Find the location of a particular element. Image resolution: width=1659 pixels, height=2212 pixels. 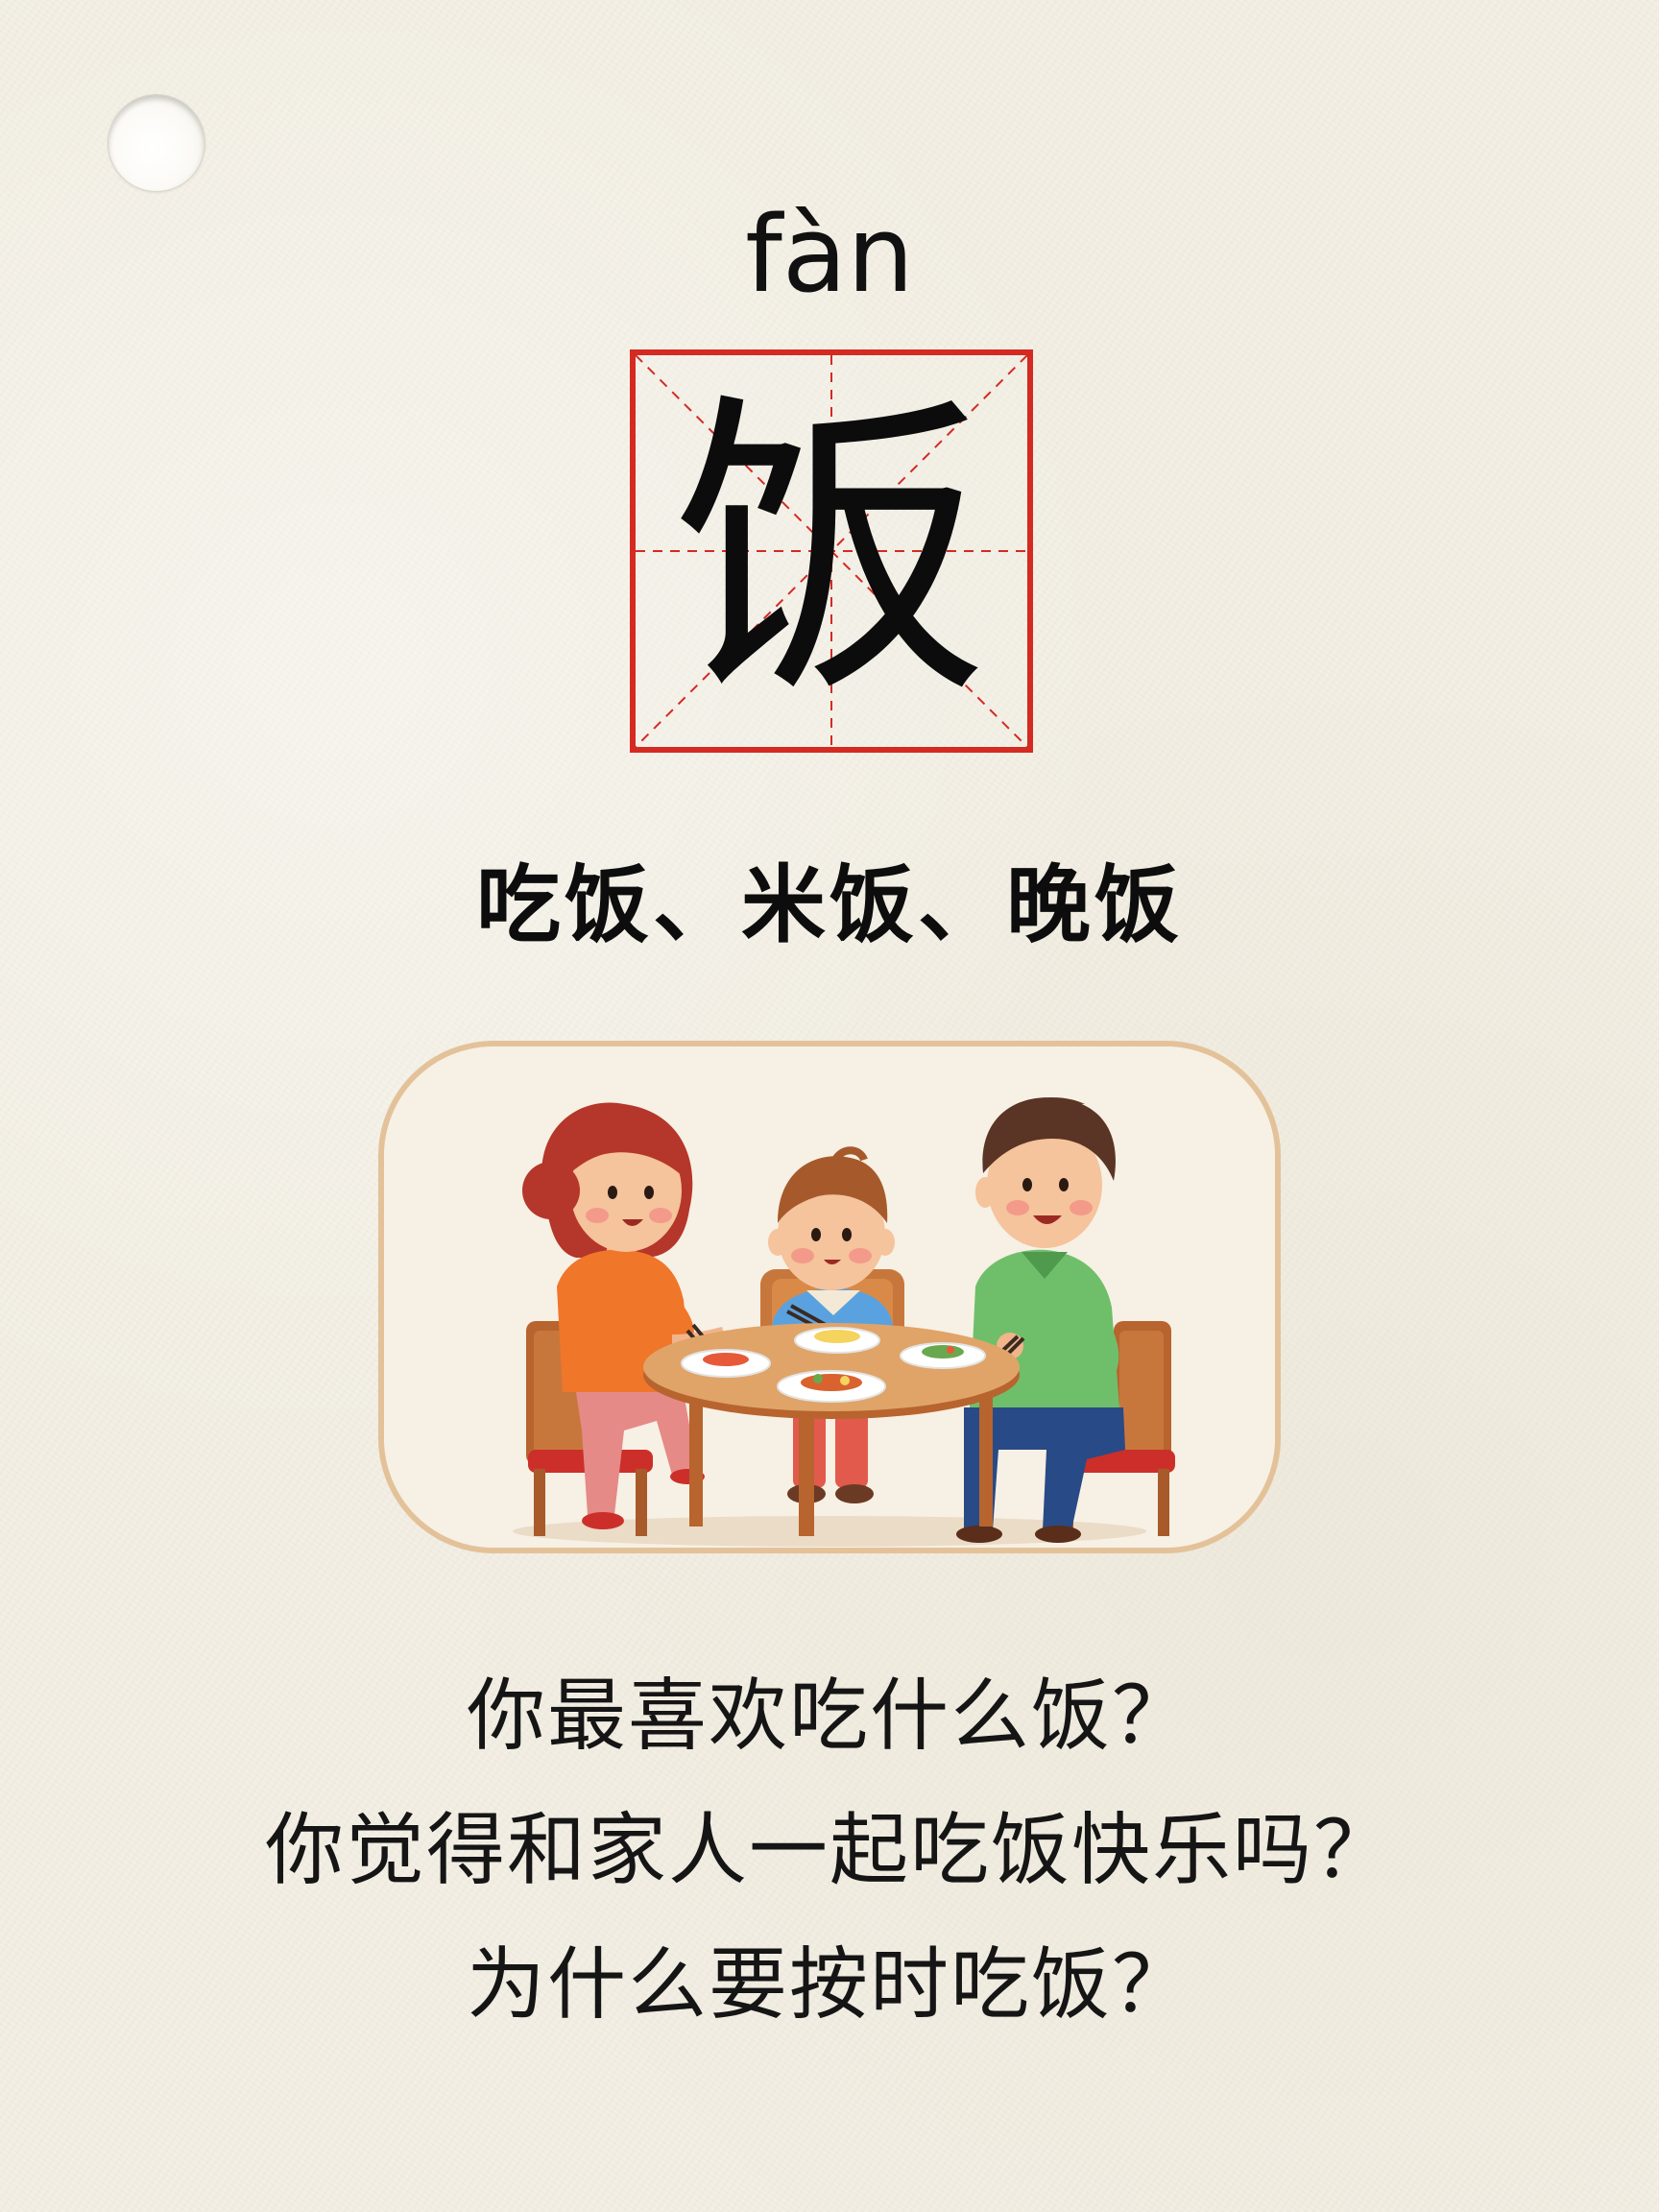

family-eating-dinner-illustration is located at coordinates (829, 1297).